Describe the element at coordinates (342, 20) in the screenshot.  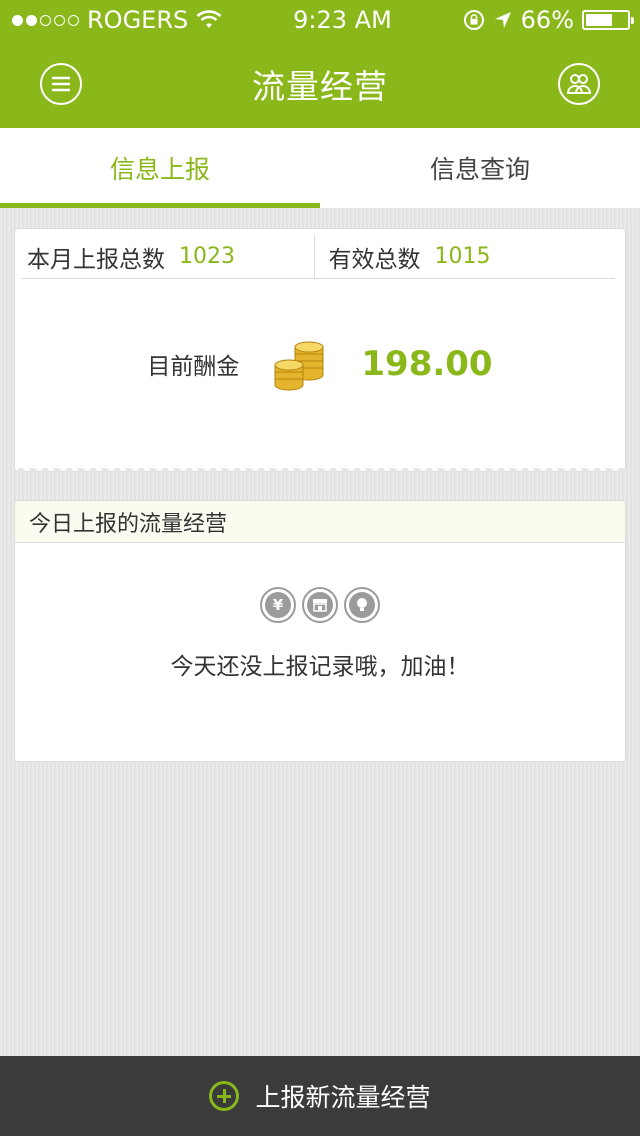
I see `clock: 9:23 AM` at that location.